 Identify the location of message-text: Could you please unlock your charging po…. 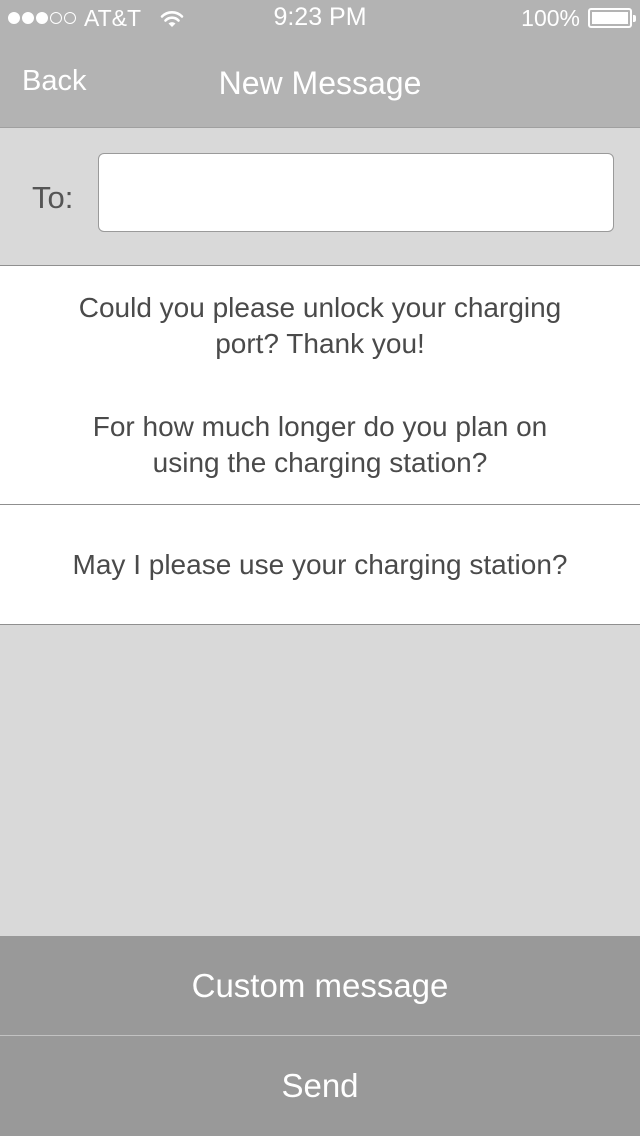
(320, 326).